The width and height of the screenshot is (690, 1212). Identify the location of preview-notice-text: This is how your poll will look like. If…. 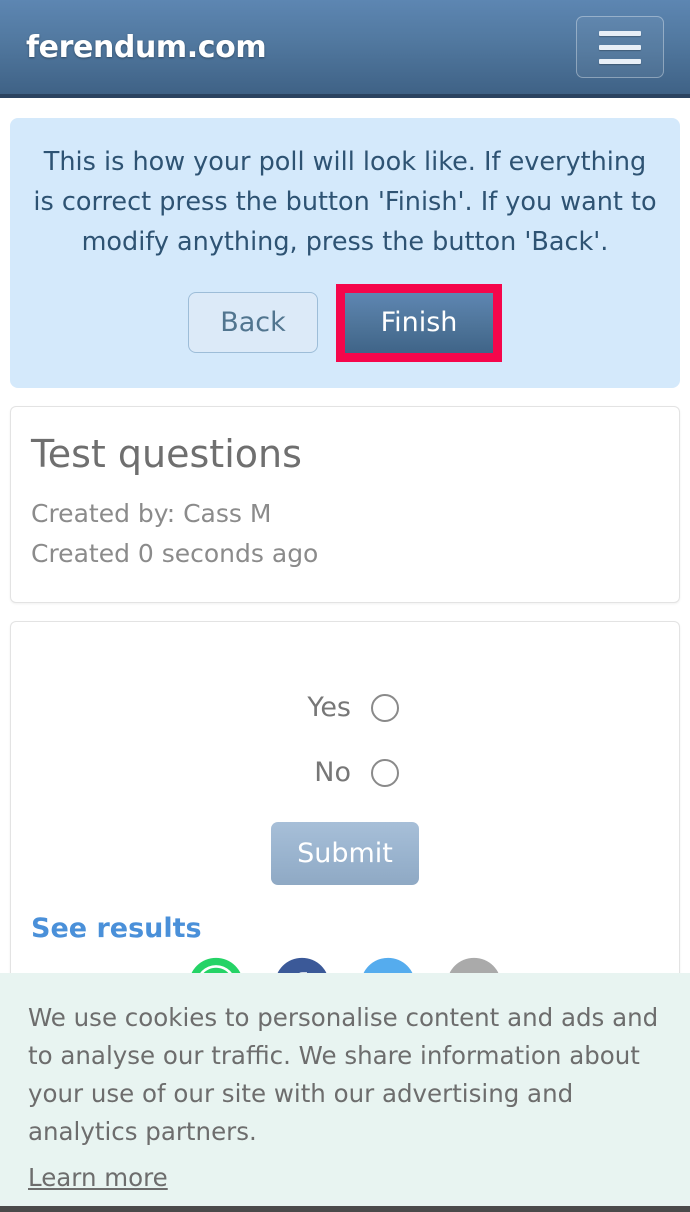
(345, 202).